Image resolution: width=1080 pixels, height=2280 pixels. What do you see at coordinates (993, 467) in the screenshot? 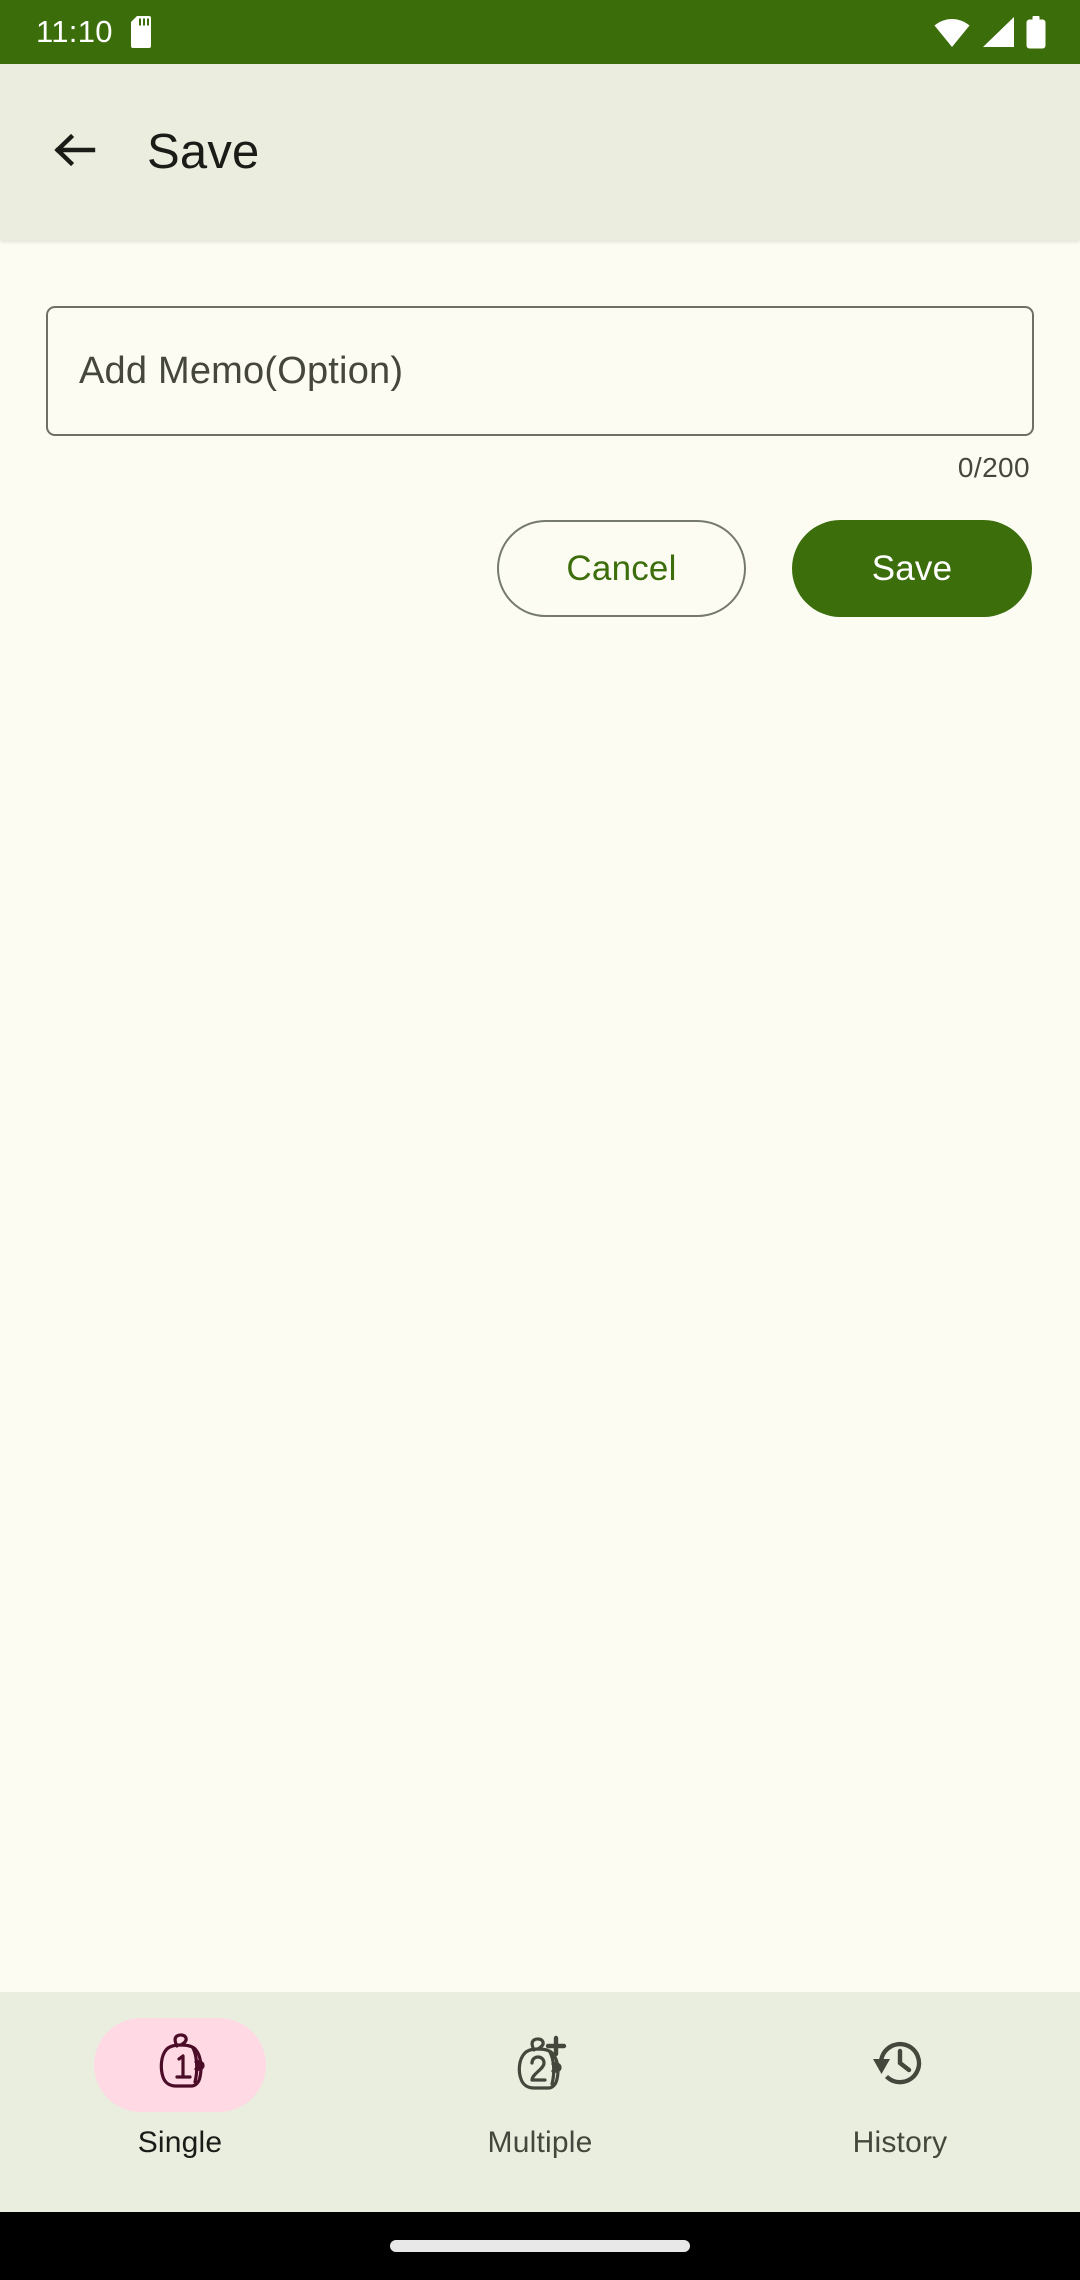
I see `character-counter: 0/200` at bounding box center [993, 467].